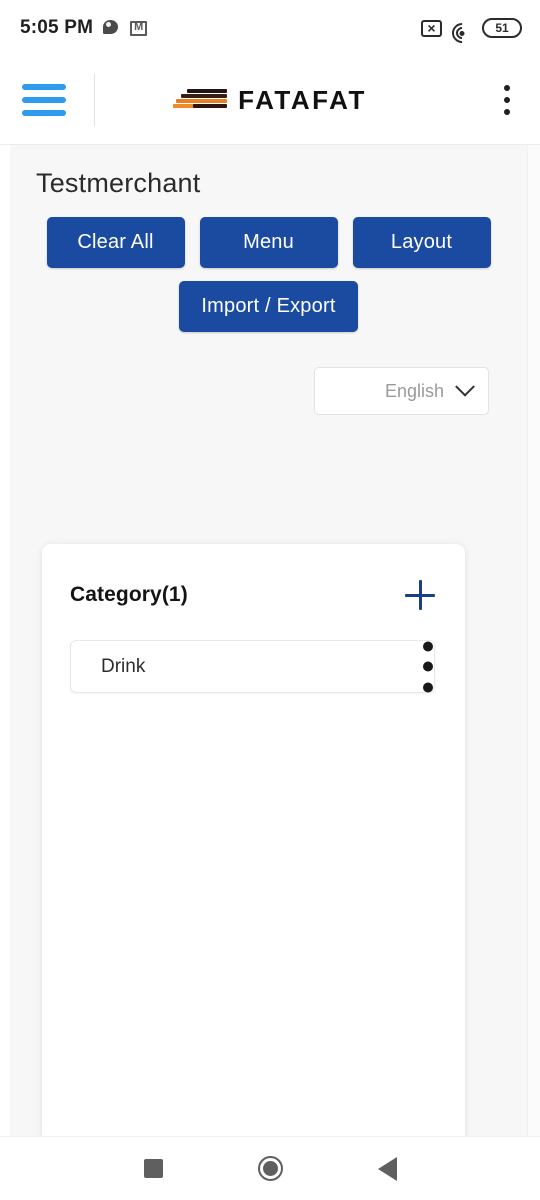  What do you see at coordinates (414, 390) in the screenshot?
I see `language-selected-value: English` at bounding box center [414, 390].